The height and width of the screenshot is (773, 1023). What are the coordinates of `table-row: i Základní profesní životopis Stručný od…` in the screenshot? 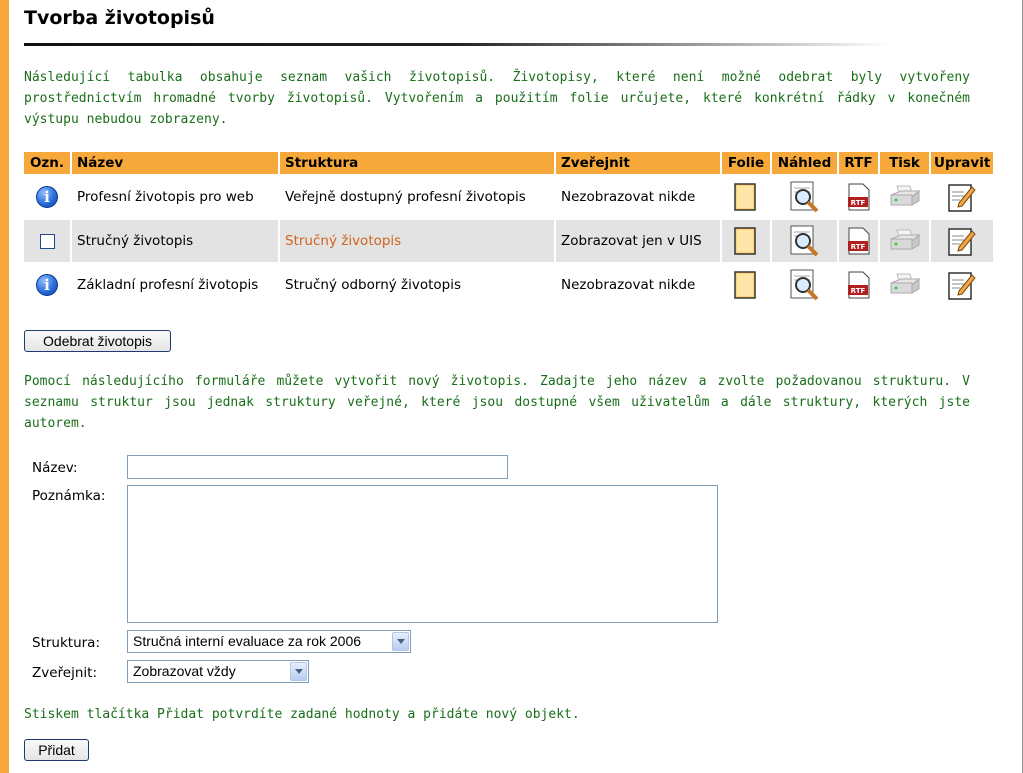 It's located at (508, 285).